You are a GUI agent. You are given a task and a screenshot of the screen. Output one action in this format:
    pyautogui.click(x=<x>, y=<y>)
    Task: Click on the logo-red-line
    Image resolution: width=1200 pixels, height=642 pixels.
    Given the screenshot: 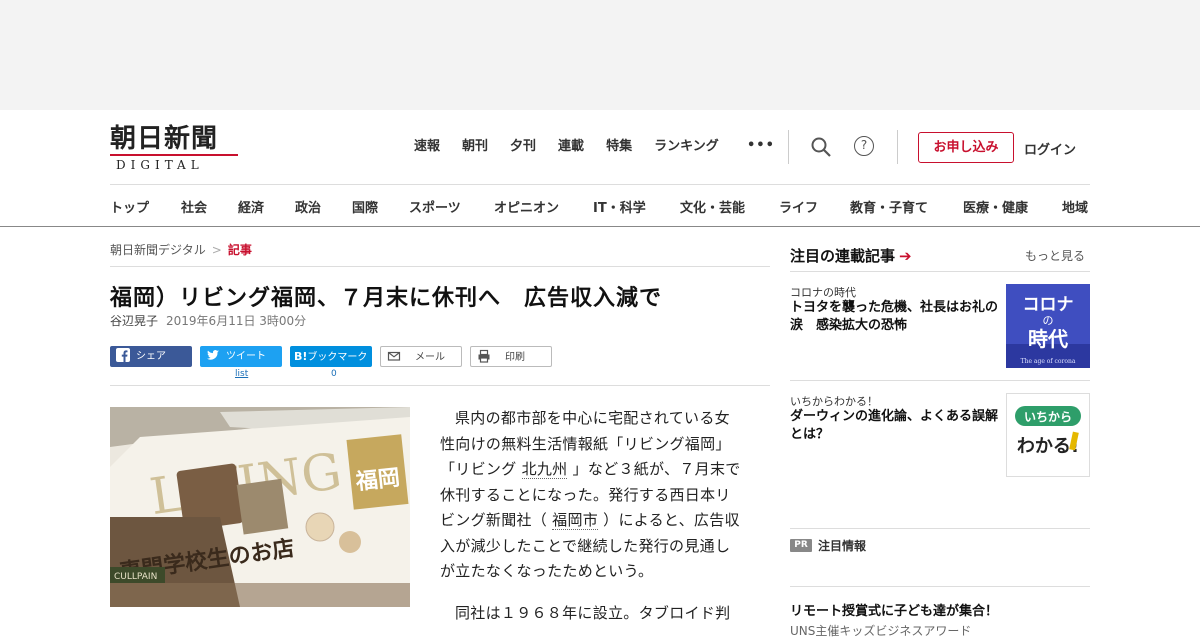 What is the action you would take?
    pyautogui.click(x=174, y=155)
    